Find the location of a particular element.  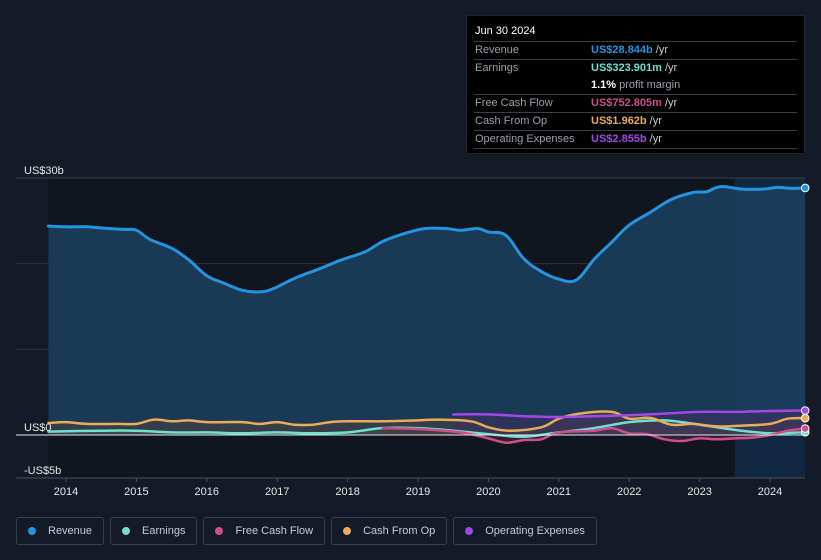

tooltip-row-value: US$1.962b is located at coordinates (619, 121).